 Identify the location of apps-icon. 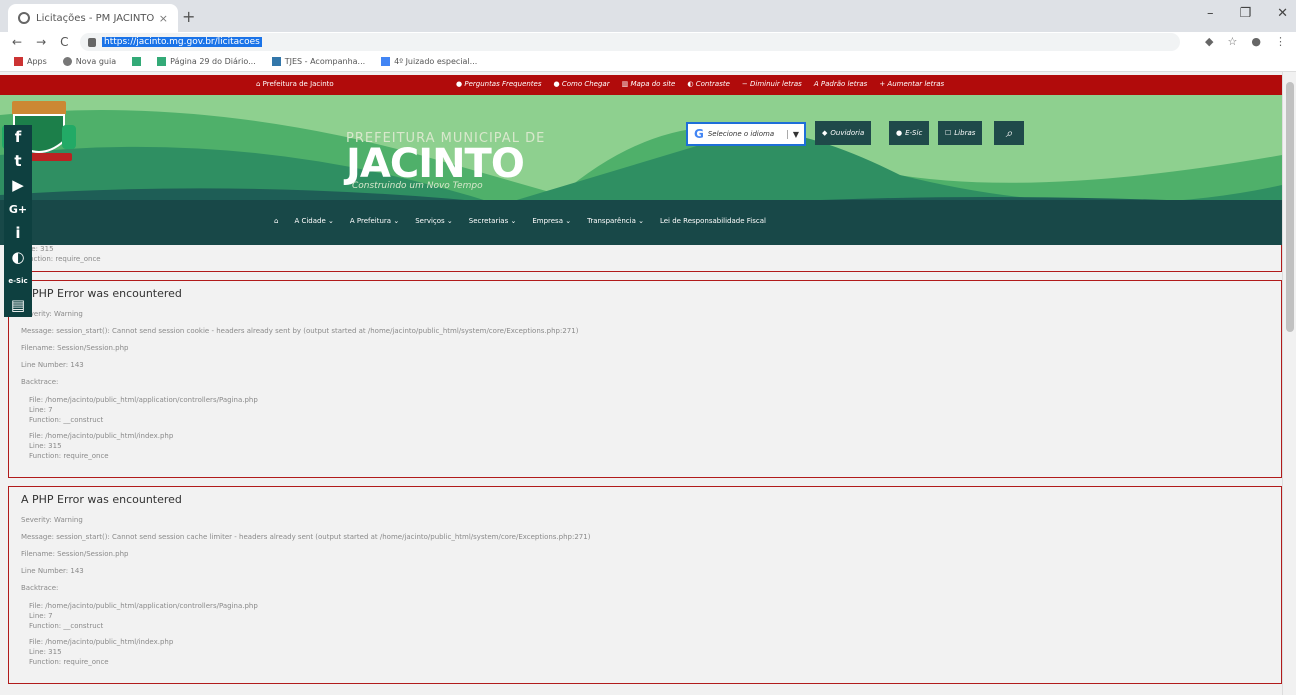
(18, 61).